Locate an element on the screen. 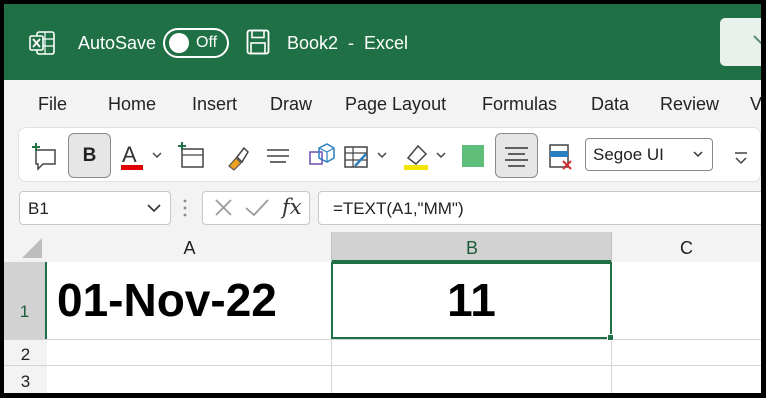 Image resolution: width=766 pixels, height=398 pixels. autosave-toggle: Off is located at coordinates (196, 43).